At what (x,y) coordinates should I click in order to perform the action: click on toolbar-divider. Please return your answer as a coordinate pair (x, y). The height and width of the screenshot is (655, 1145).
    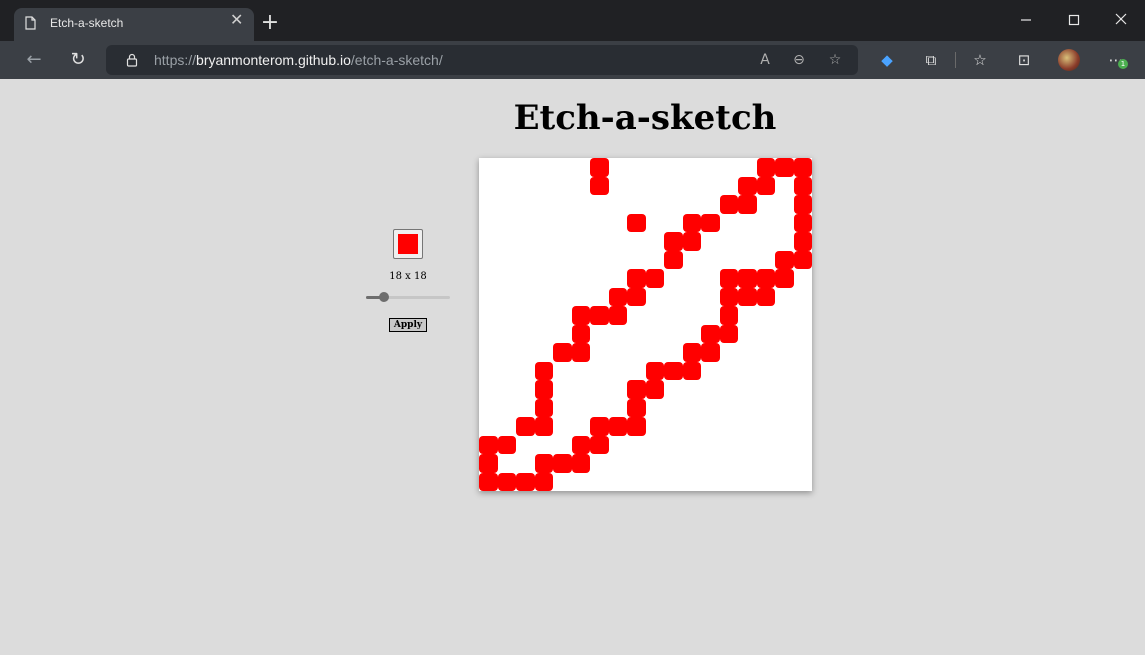
    Looking at the image, I should click on (955, 60).